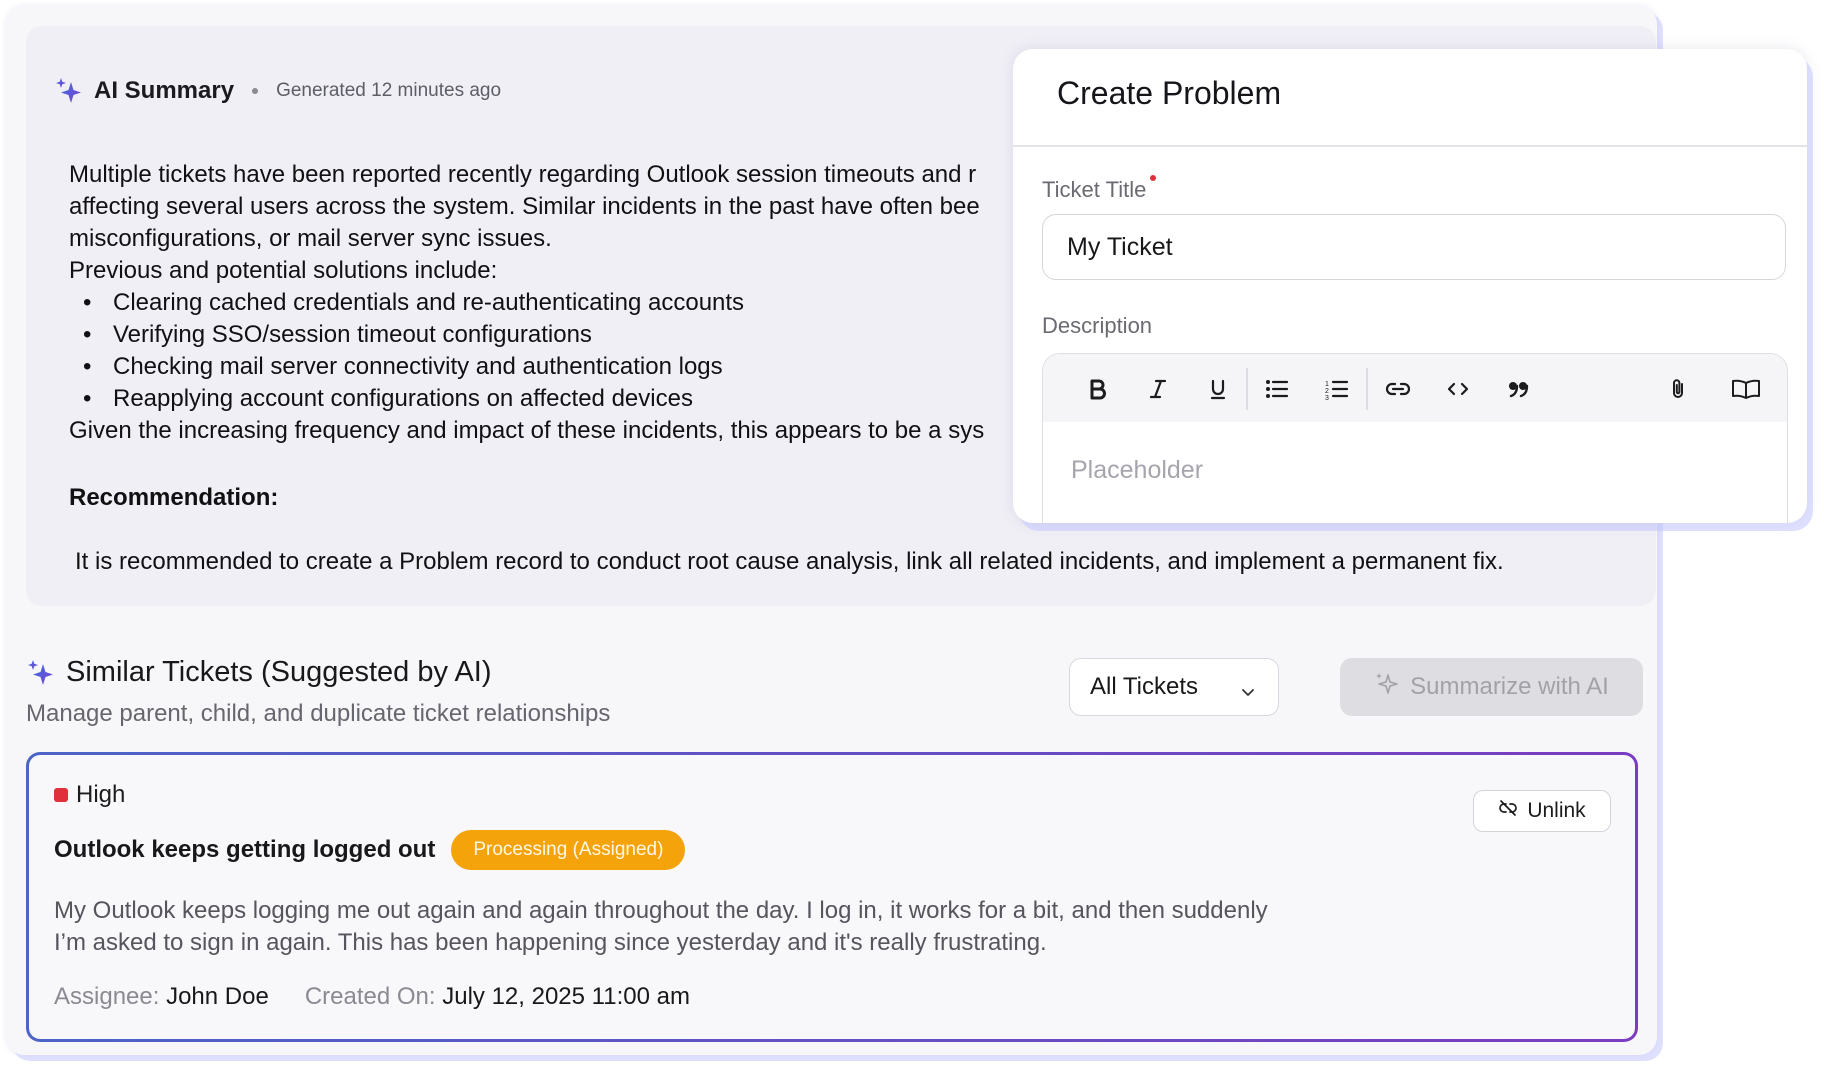 The width and height of the screenshot is (1824, 1071). What do you see at coordinates (161, 997) in the screenshot?
I see `assignee: Assignee: John Doe` at bounding box center [161, 997].